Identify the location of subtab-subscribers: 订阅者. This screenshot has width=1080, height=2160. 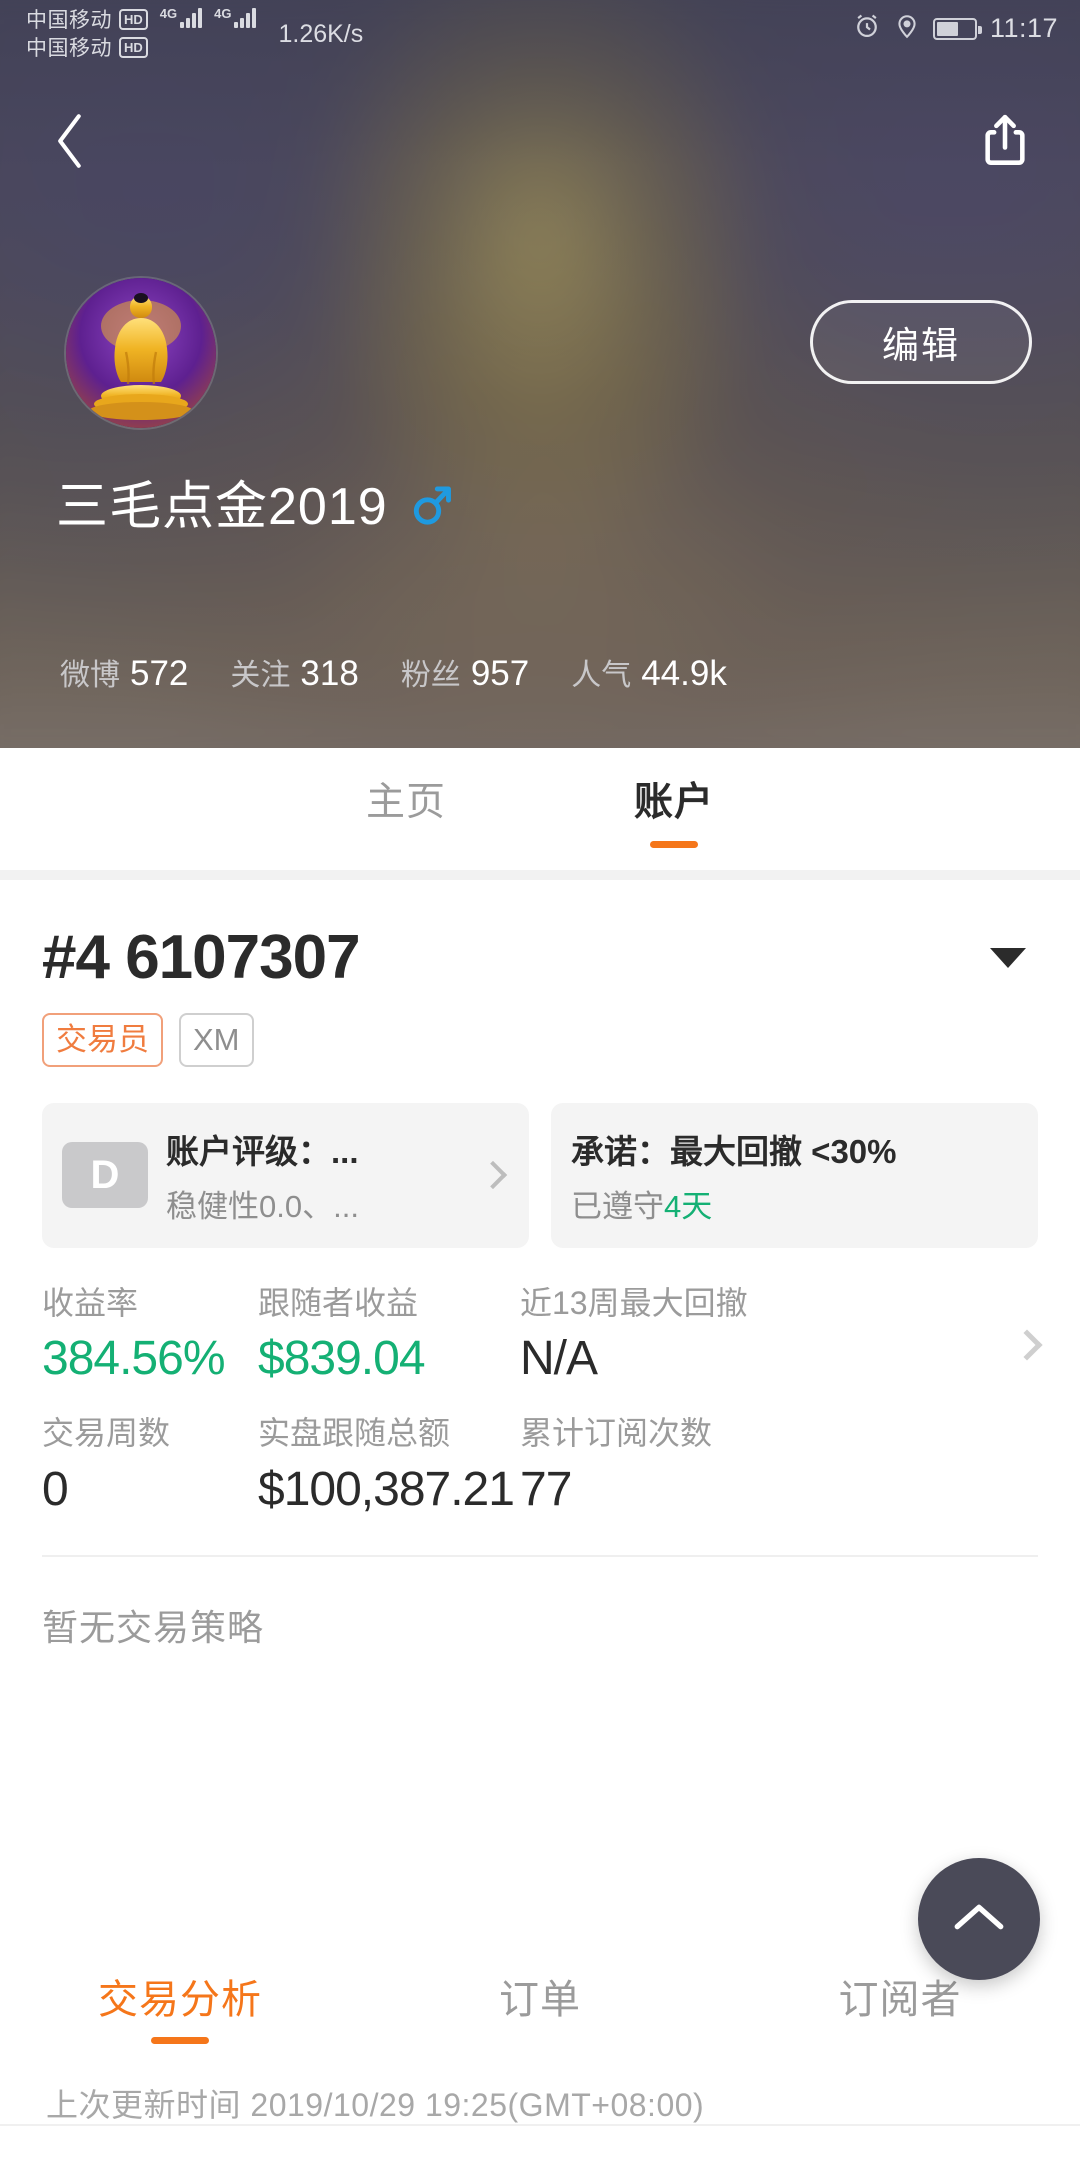
(900, 2005).